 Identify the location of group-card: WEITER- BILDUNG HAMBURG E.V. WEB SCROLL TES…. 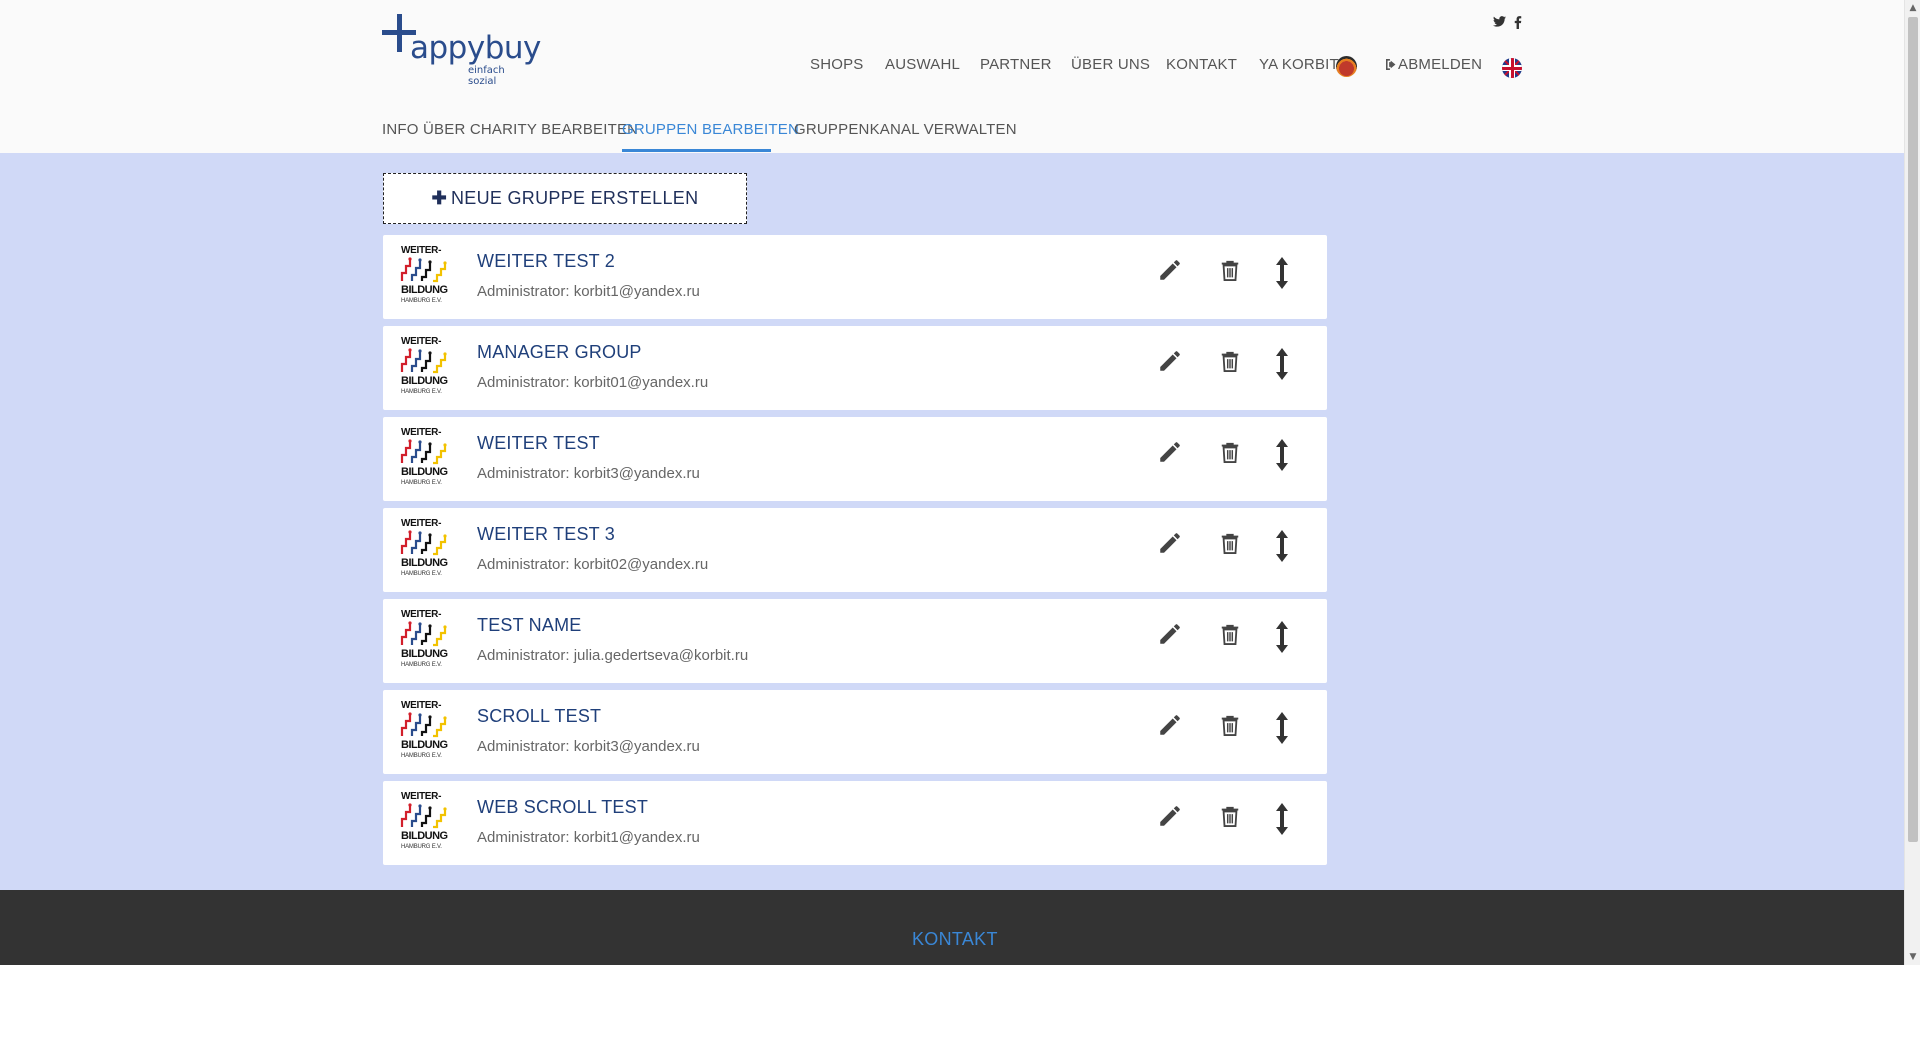
(855, 823).